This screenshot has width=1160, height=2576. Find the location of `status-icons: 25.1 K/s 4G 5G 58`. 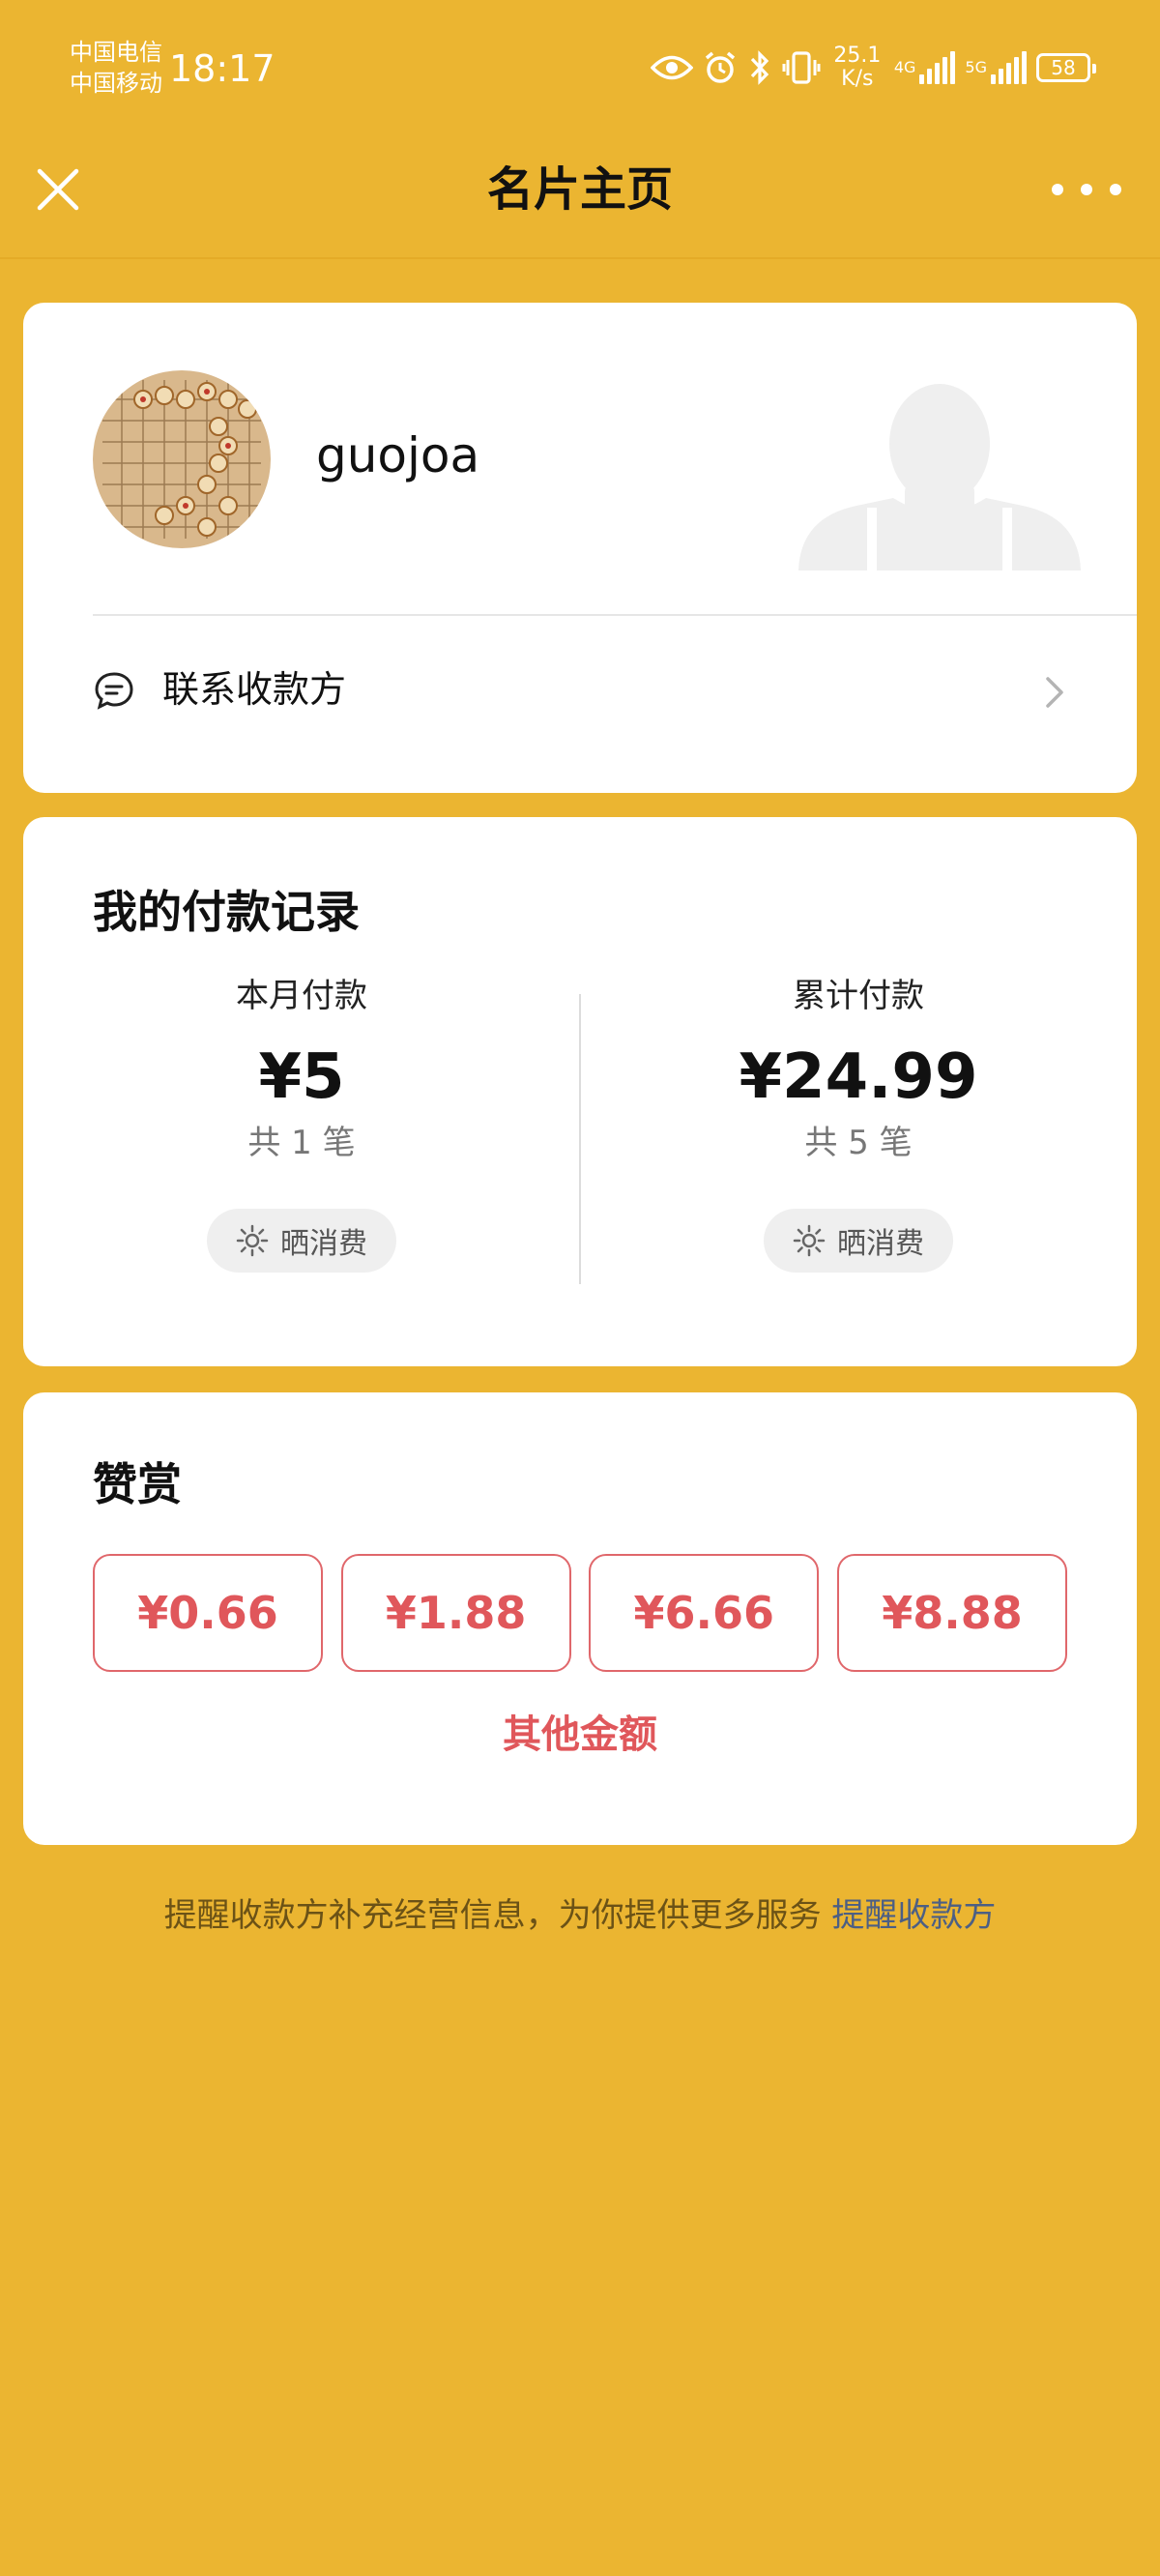

status-icons: 25.1 K/s 4G 5G 58 is located at coordinates (873, 68).